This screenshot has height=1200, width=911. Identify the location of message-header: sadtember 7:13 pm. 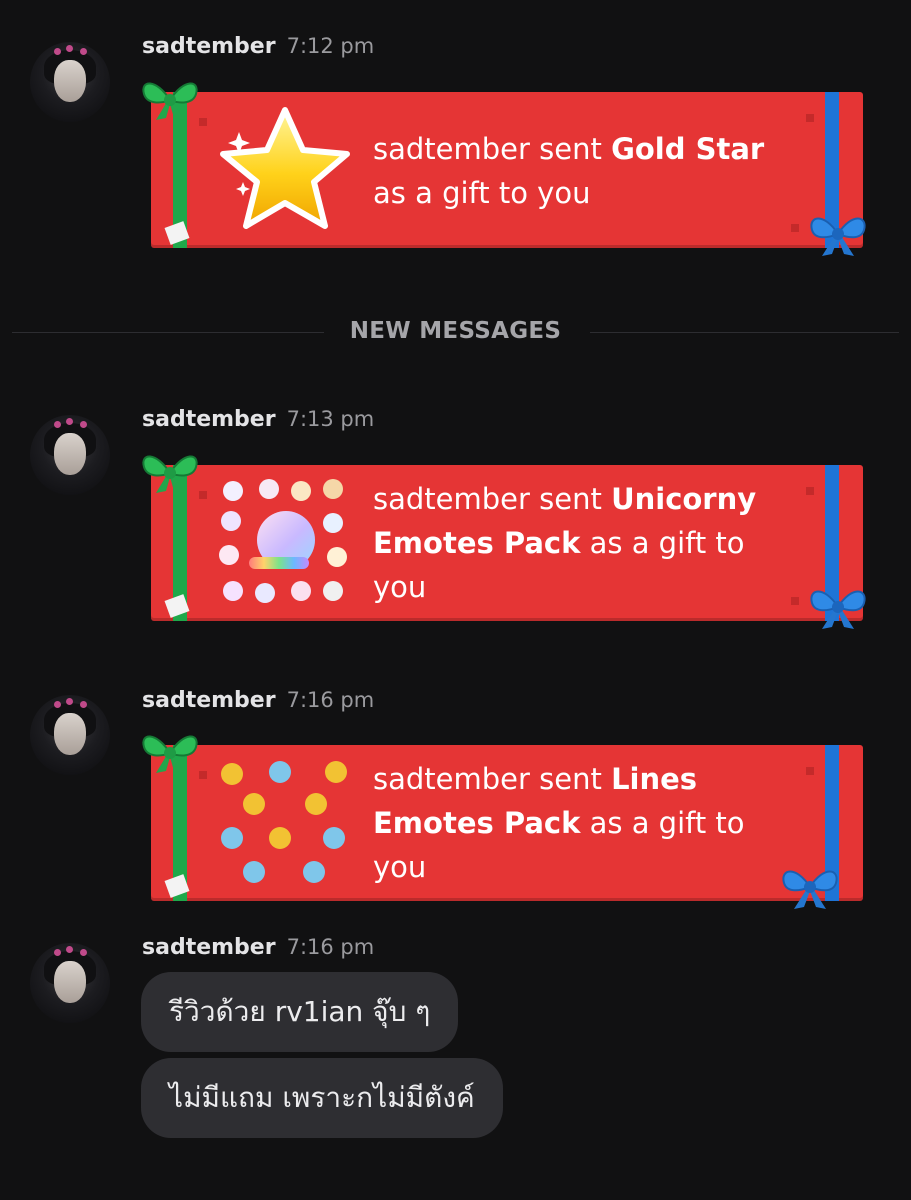
(258, 419).